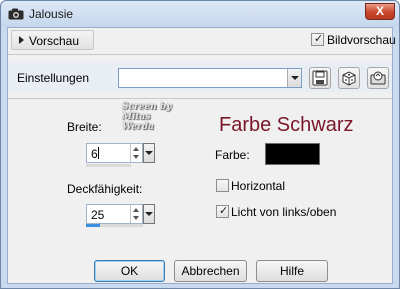  Describe the element at coordinates (114, 214) in the screenshot. I see `deckfaehigkeit-spinbox: 25` at that location.